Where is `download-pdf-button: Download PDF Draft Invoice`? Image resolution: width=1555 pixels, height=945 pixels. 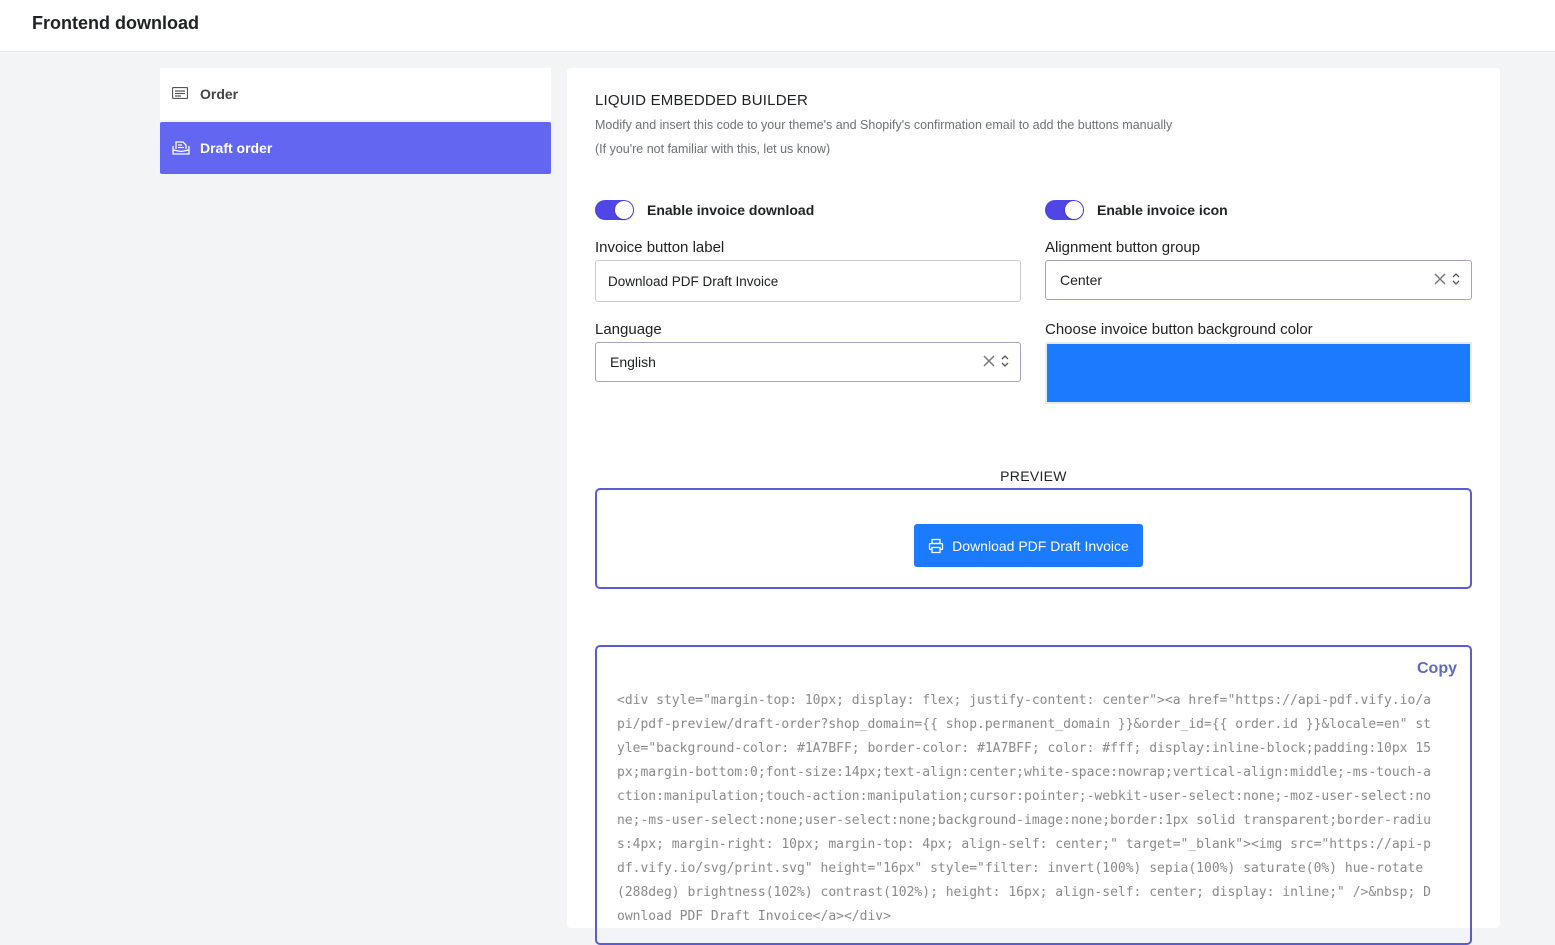 download-pdf-button: Download PDF Draft Invoice is located at coordinates (1028, 545).